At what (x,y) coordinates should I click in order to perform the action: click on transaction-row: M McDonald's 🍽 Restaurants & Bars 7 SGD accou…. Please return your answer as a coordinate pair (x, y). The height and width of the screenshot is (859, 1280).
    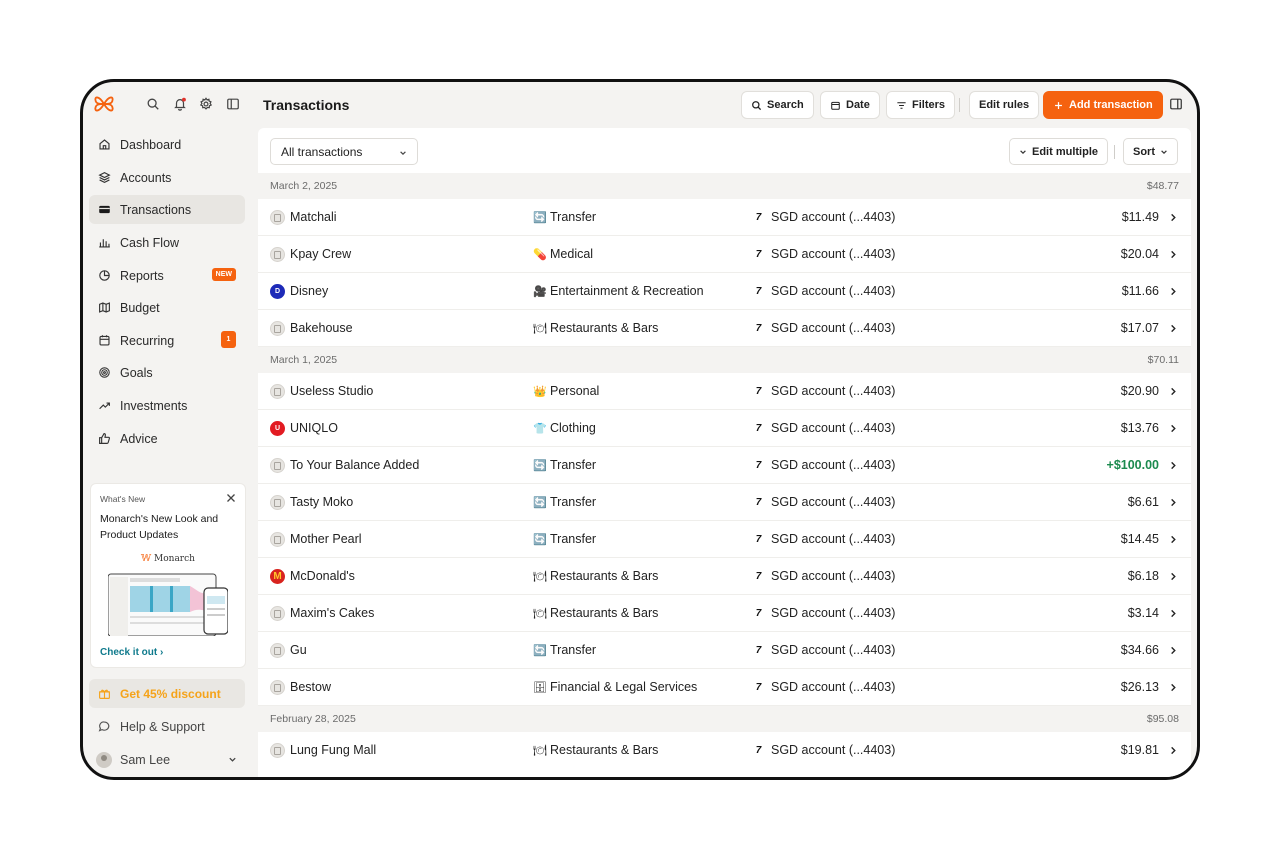
    Looking at the image, I should click on (724, 576).